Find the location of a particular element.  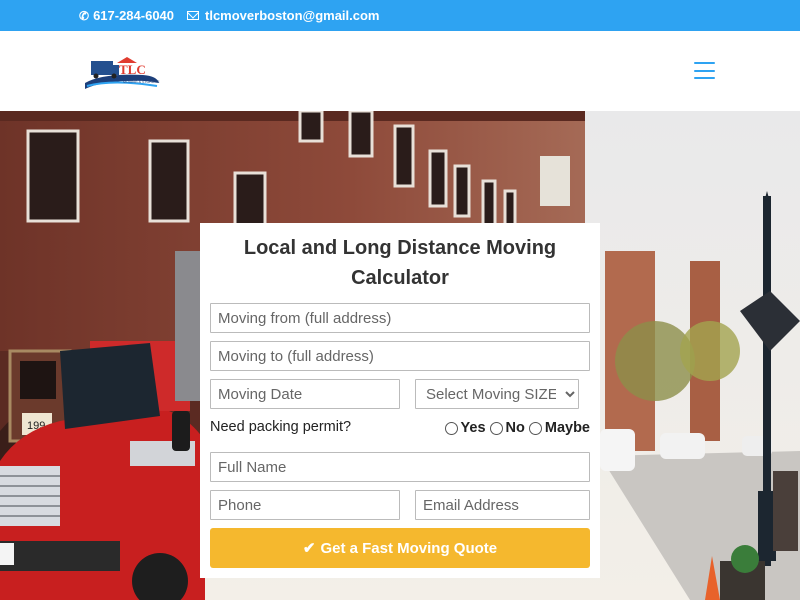

permit-maybe-label: Maybe is located at coordinates (567, 428).